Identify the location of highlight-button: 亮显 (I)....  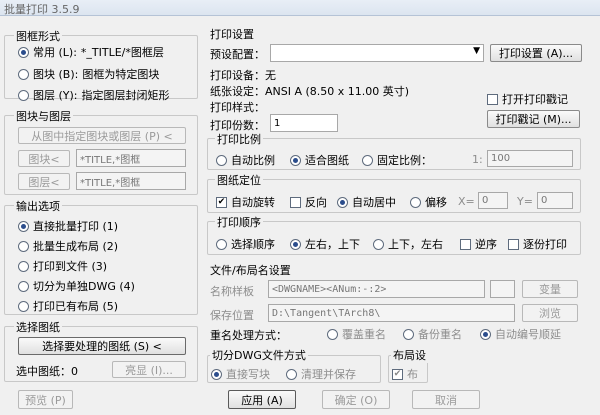
(149, 369).